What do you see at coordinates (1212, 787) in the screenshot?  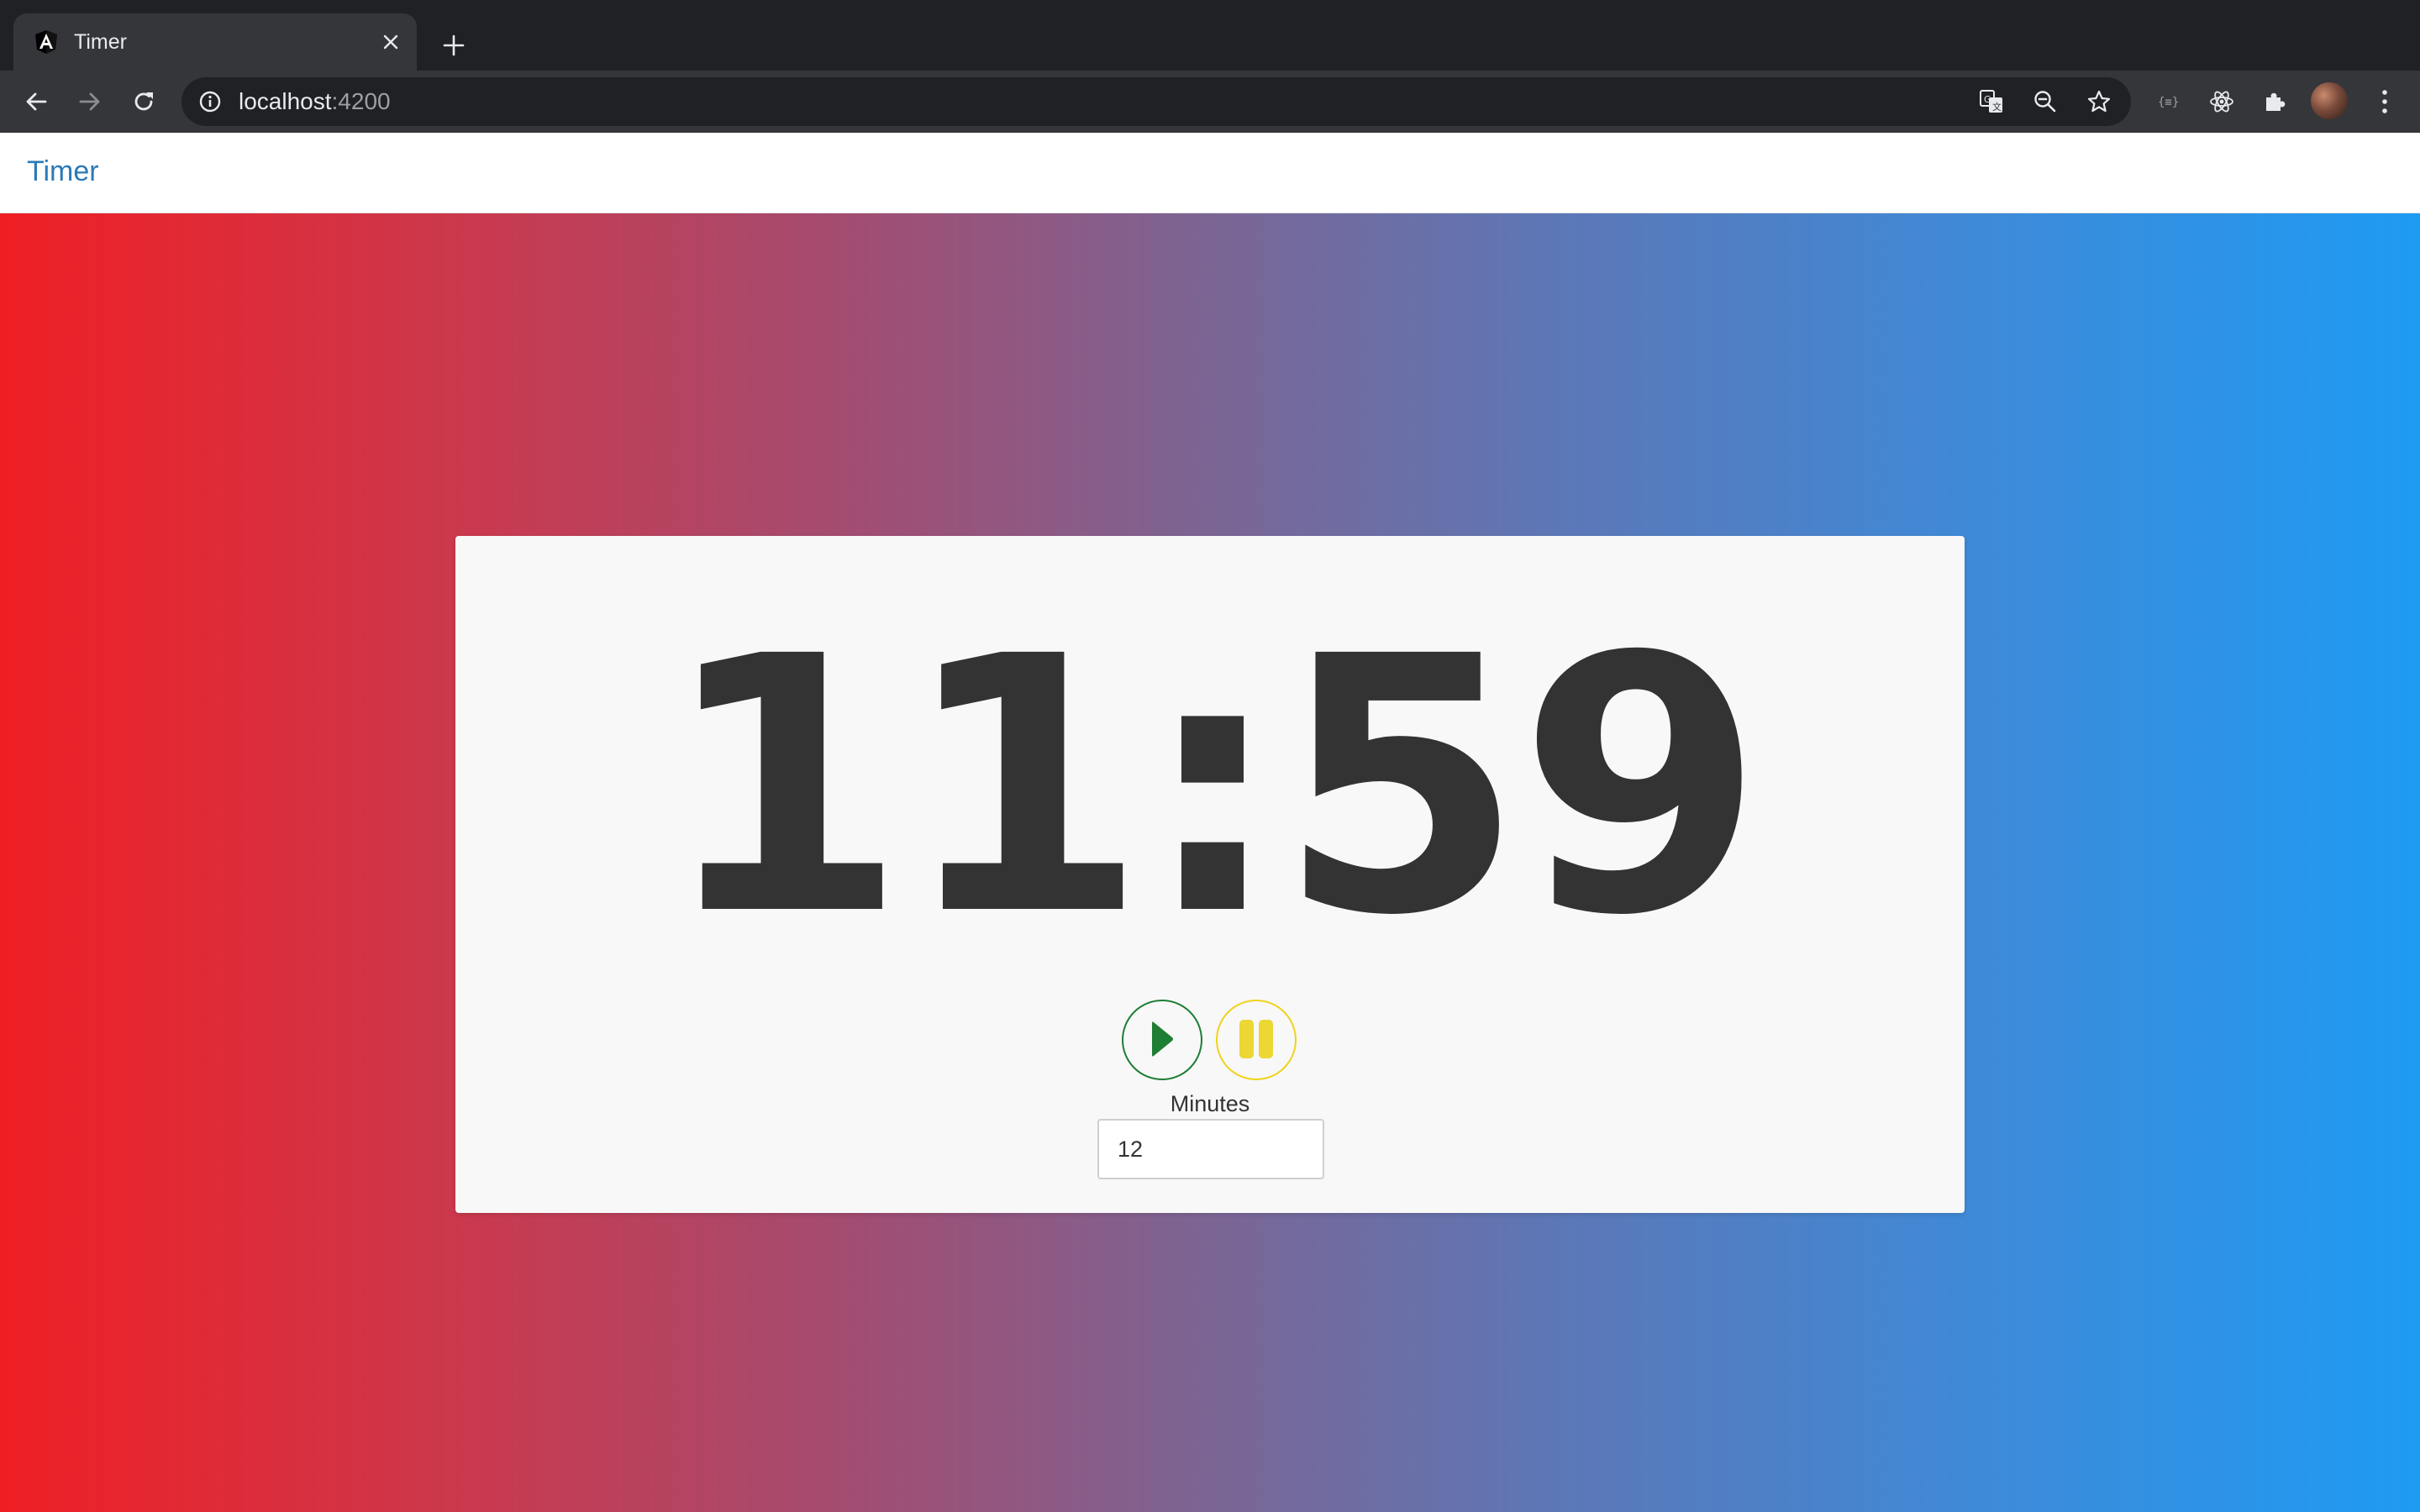 I see `timer-display: 11:59` at bounding box center [1212, 787].